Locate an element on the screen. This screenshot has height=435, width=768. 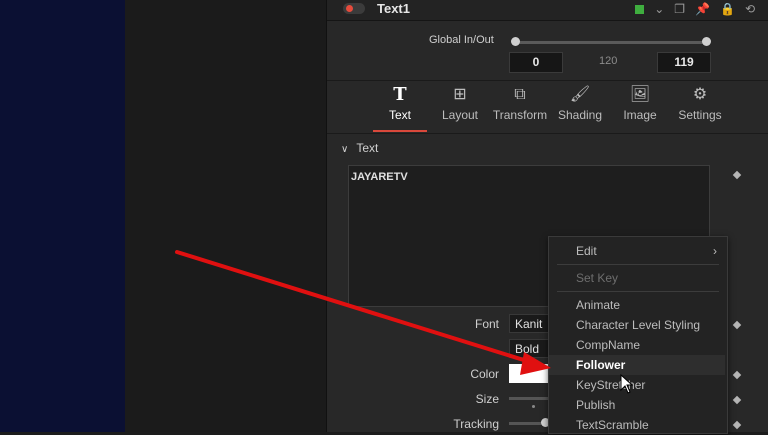
arrow-shaft is located at coordinates (353, 307).